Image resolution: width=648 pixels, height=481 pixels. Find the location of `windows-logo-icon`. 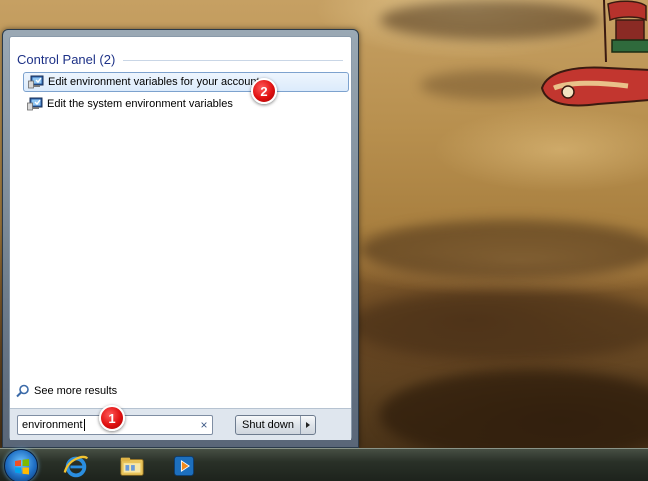

windows-logo-icon is located at coordinates (22, 467).